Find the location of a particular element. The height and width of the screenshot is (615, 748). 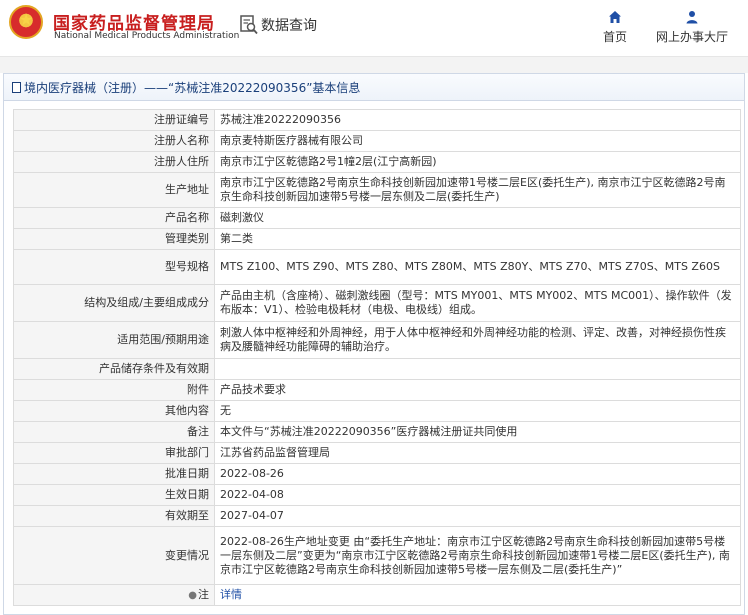

page-gap is located at coordinates (374, 65).